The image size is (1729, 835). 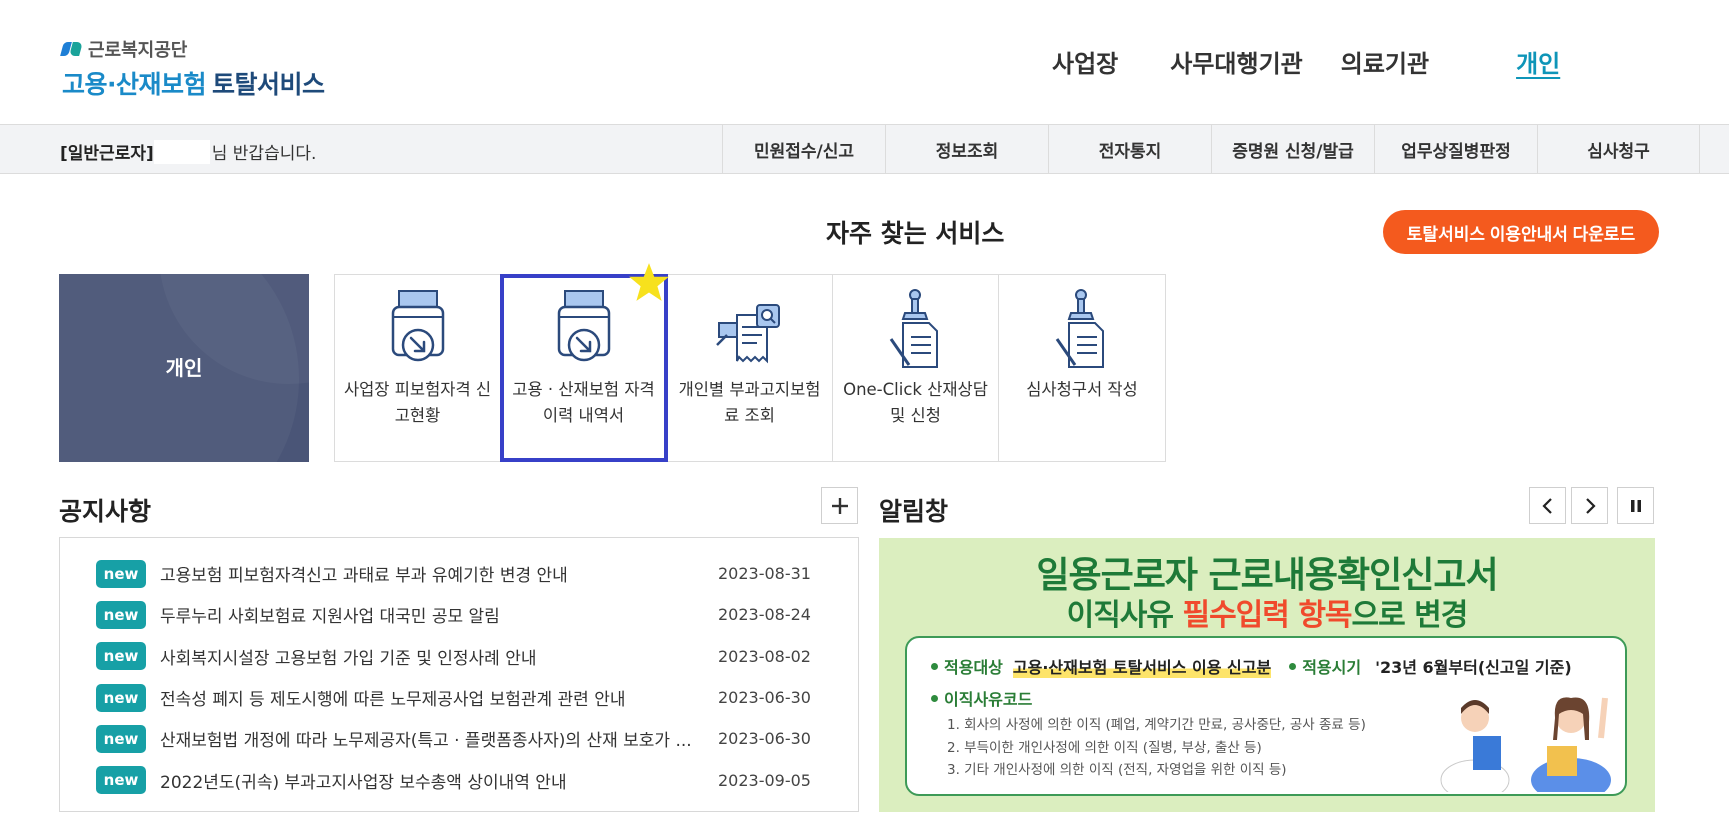 What do you see at coordinates (1618, 149) in the screenshot?
I see `submenu-review-request: 심사청구` at bounding box center [1618, 149].